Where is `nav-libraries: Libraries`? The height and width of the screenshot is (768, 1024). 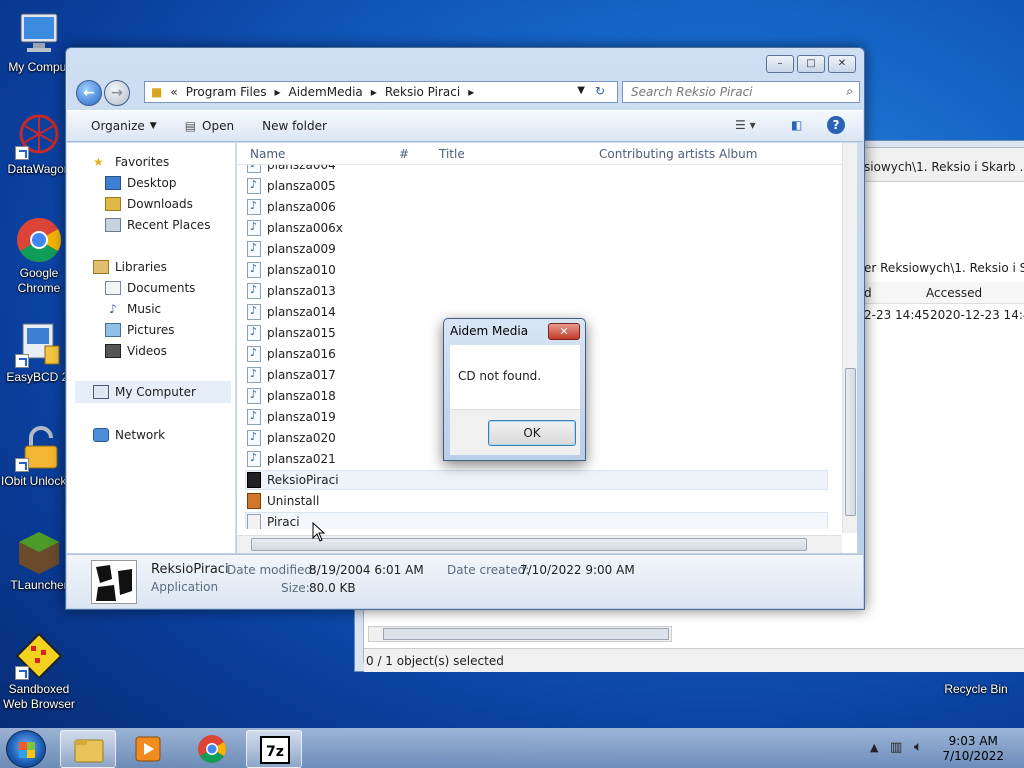 nav-libraries: Libraries is located at coordinates (130, 267).